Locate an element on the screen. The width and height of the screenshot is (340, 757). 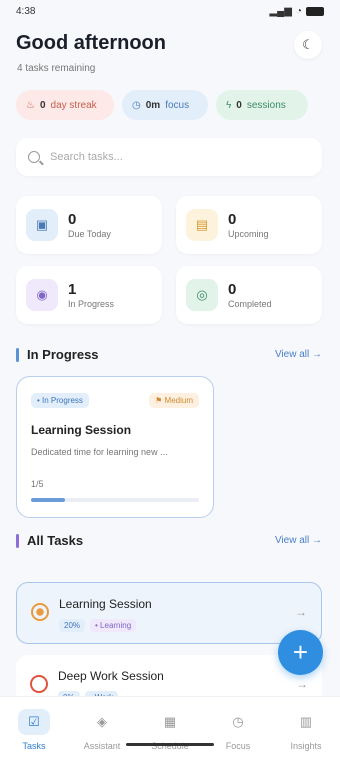
sessions-chip: ϟ 0 sessions is located at coordinates (262, 105).